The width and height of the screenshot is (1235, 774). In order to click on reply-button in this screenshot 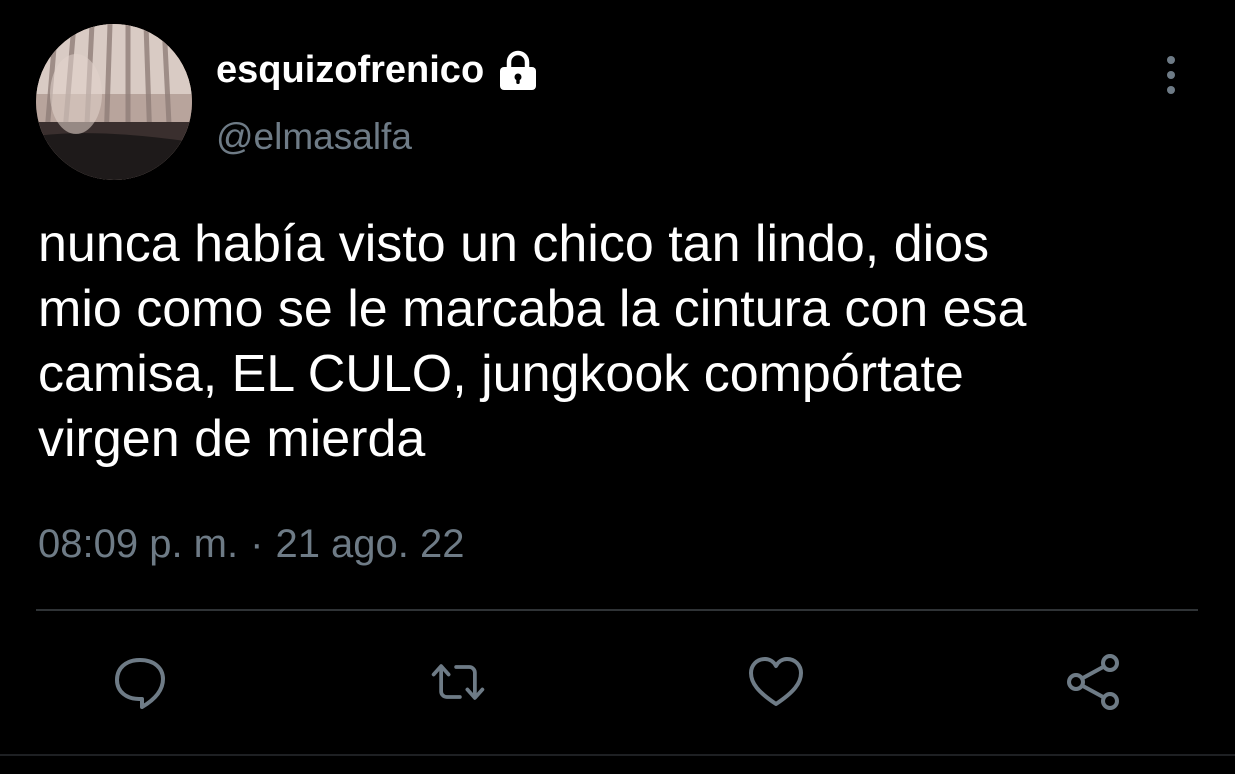, I will do `click(140, 682)`.